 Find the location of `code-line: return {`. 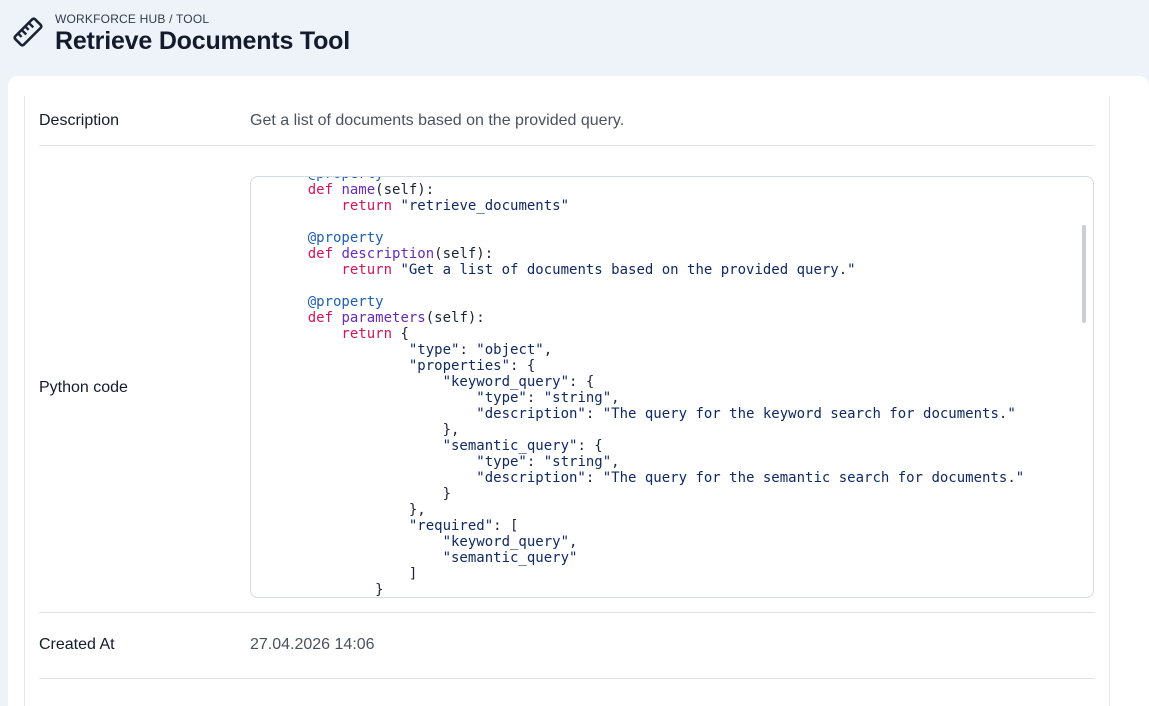

code-line: return { is located at coordinates (649, 334).